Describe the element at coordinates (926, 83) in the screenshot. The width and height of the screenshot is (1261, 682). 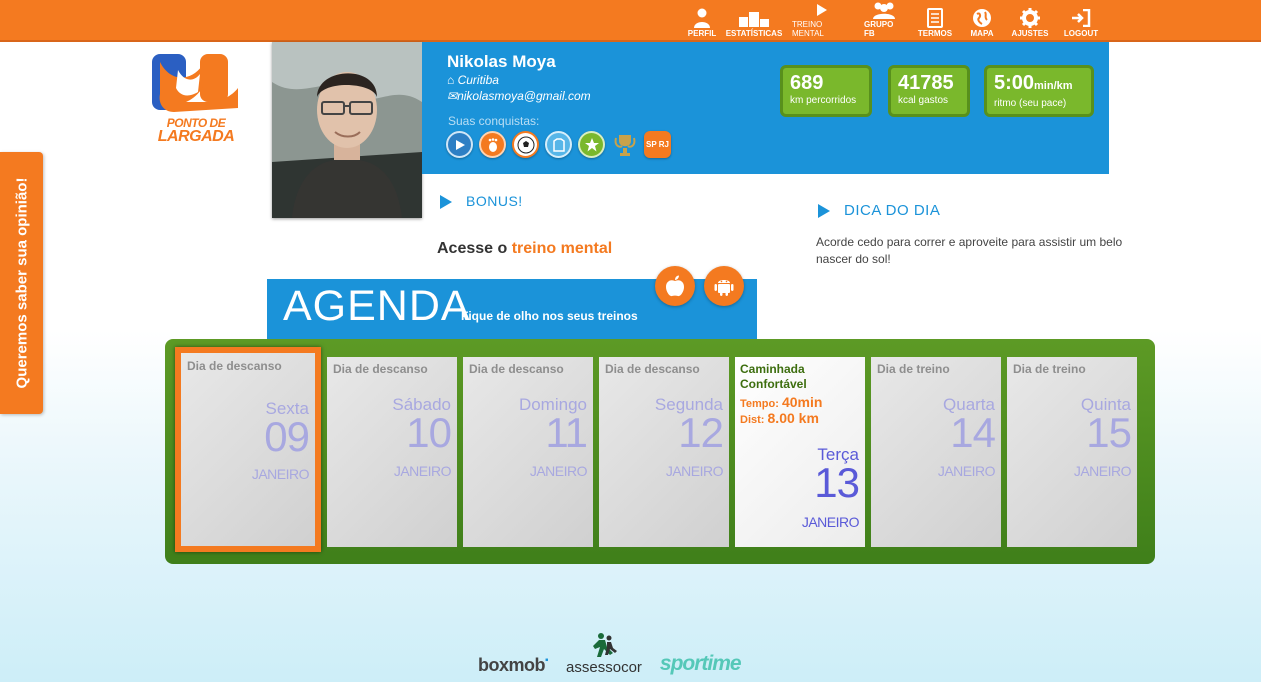
I see `stat-kcal-value: 41785` at that location.